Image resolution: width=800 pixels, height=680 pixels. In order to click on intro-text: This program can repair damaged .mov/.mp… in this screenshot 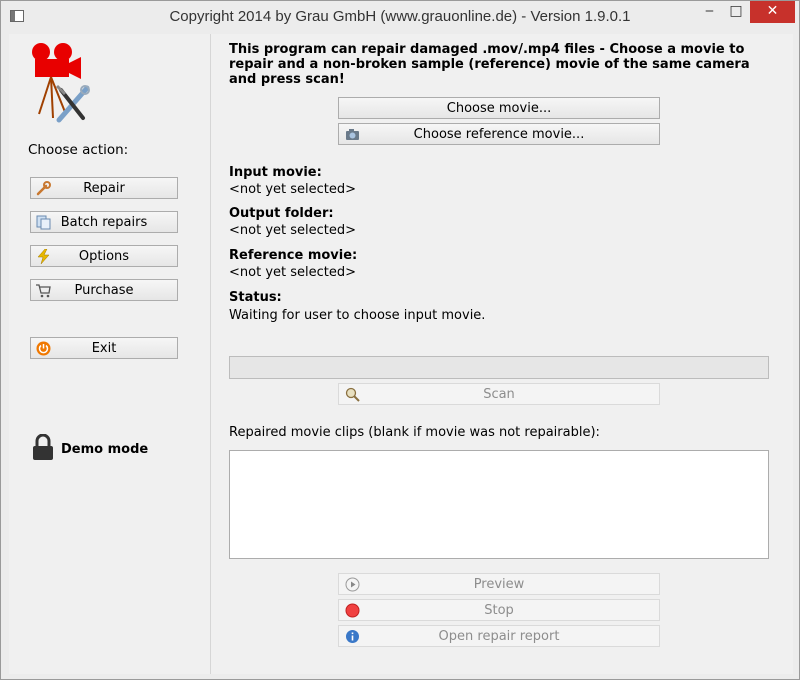, I will do `click(489, 64)`.